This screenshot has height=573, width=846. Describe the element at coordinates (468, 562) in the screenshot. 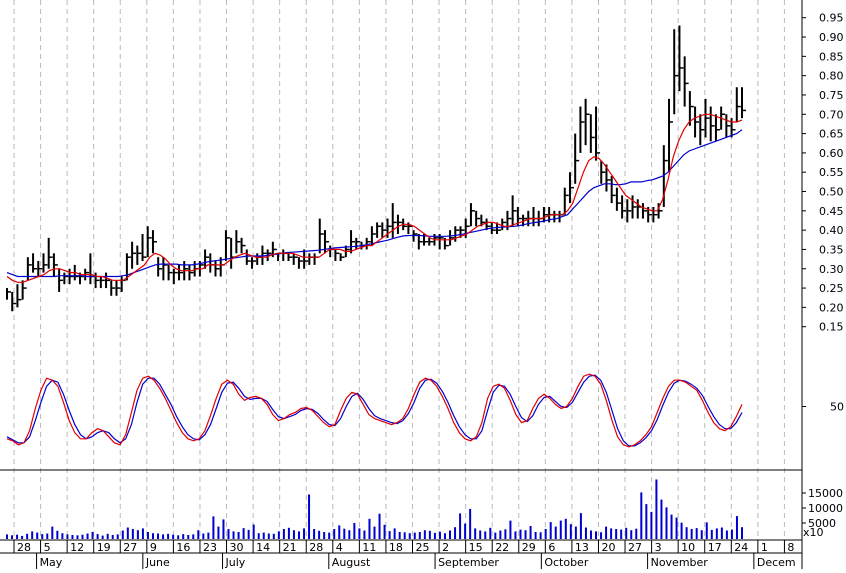

I see `month-label: September` at that location.